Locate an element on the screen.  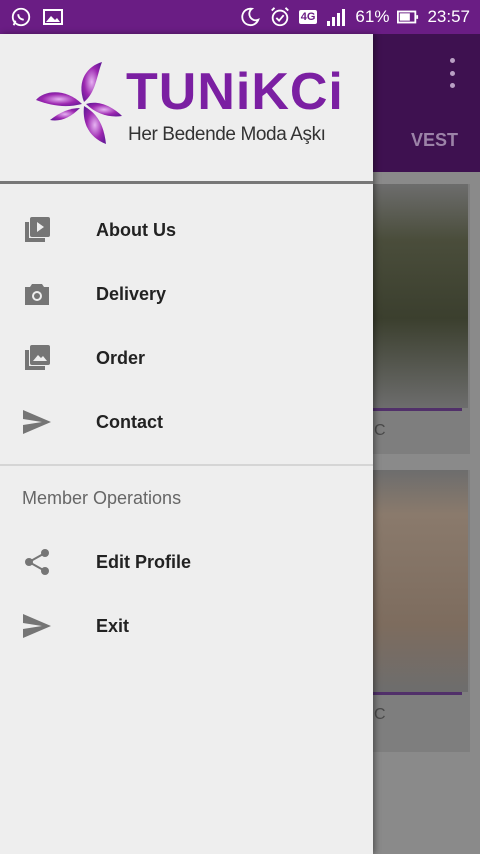
menu-item-exit: Exit is located at coordinates (186, 626).